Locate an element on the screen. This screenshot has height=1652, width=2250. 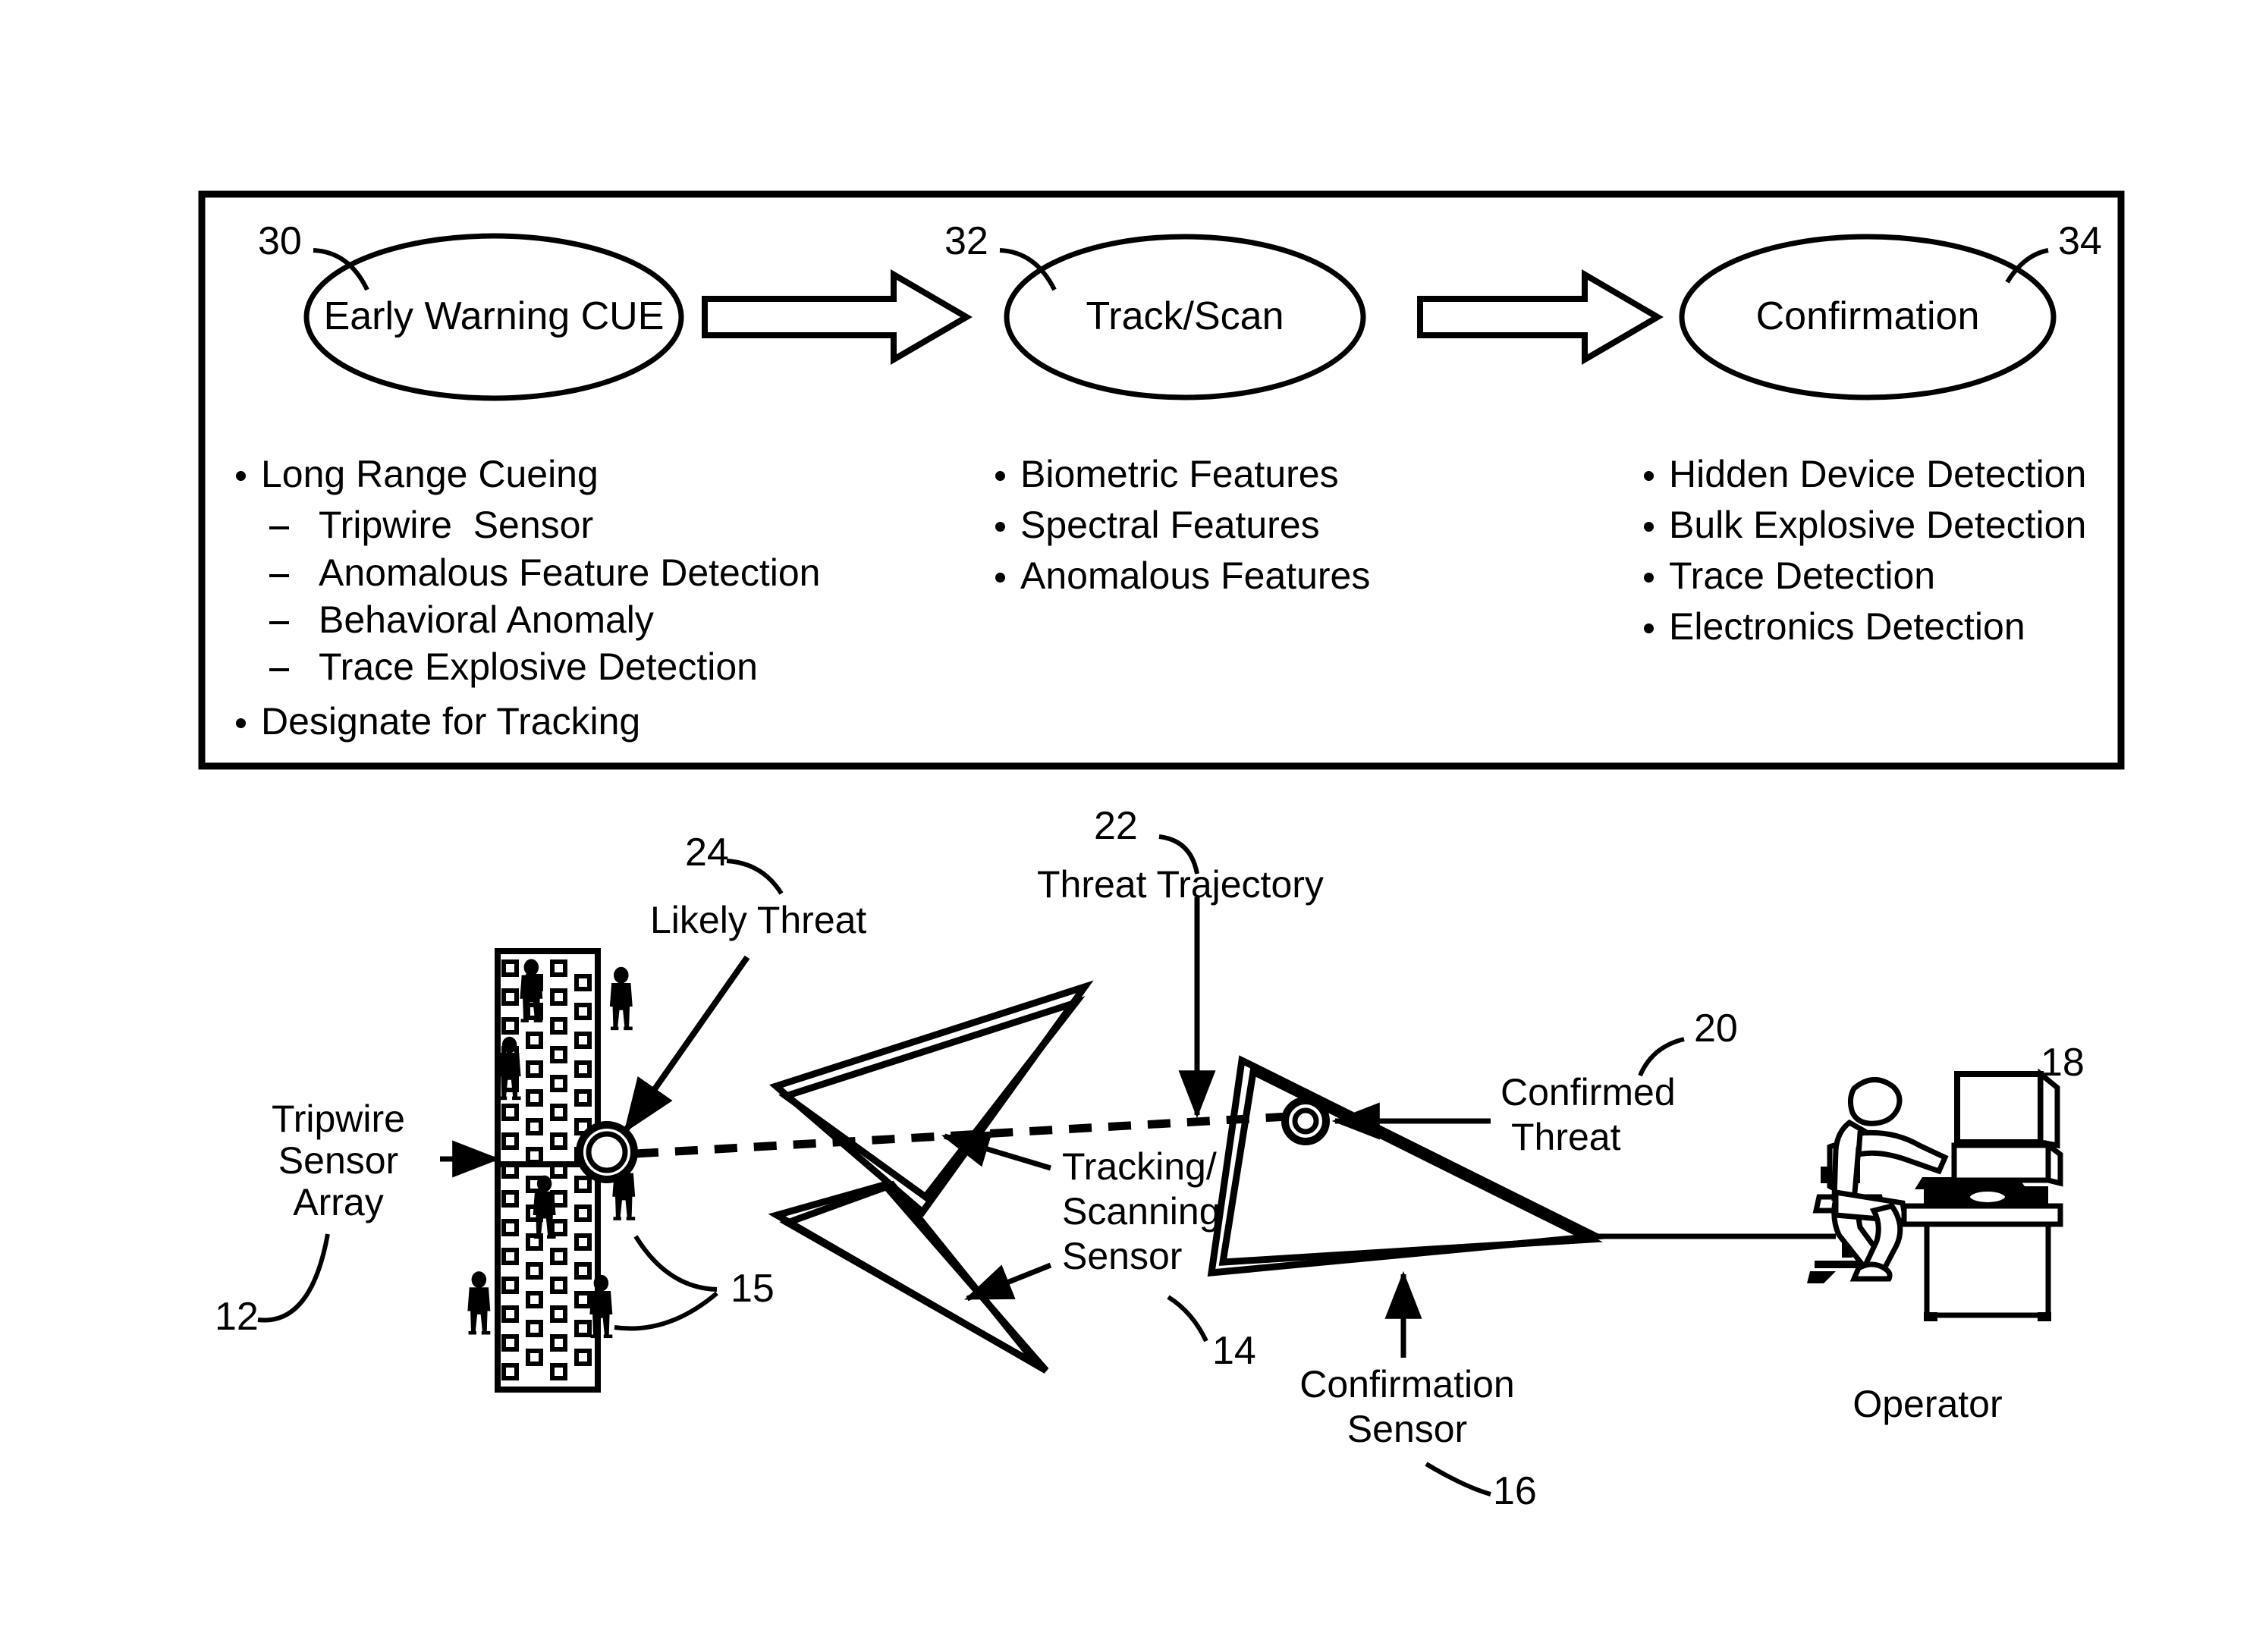
chair-foot is located at coordinates (1822, 1277).